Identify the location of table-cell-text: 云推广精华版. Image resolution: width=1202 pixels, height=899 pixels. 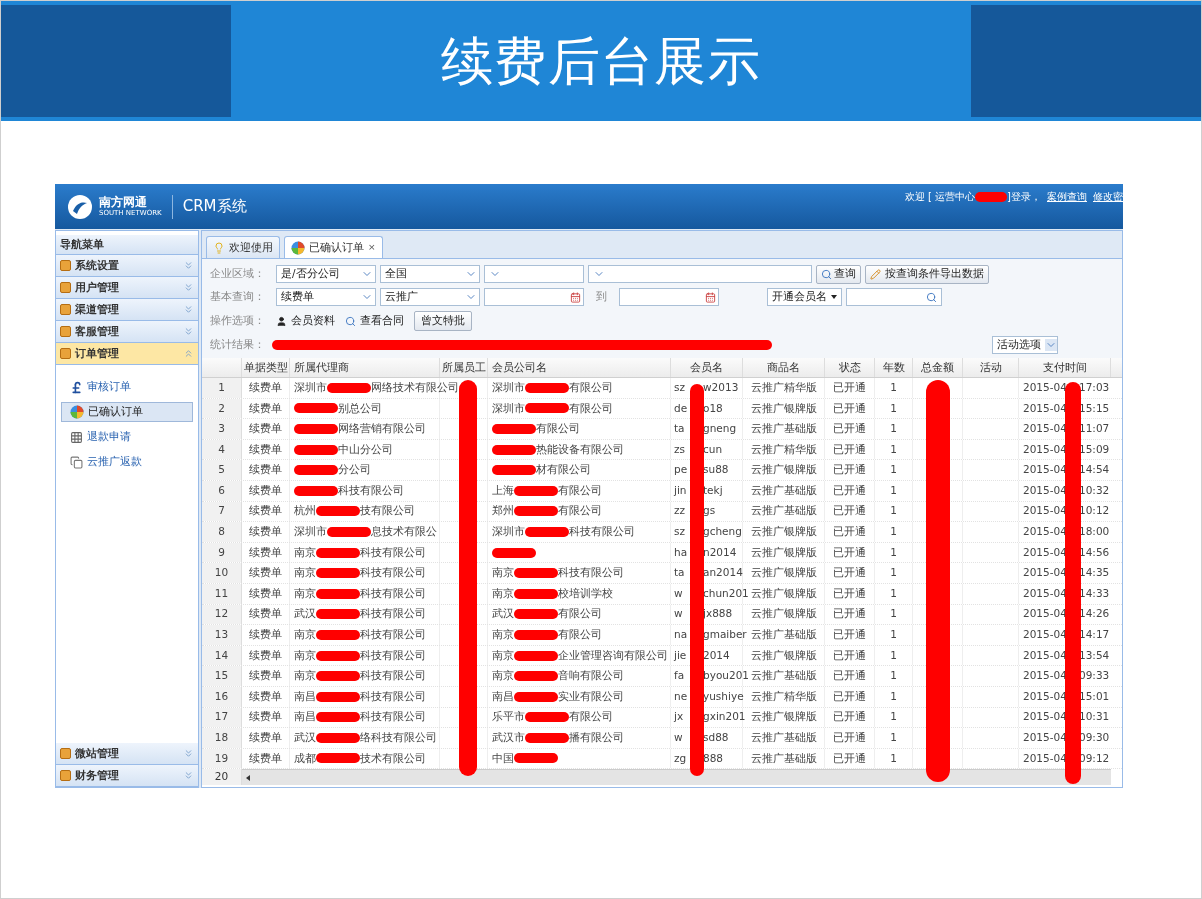
(783, 449).